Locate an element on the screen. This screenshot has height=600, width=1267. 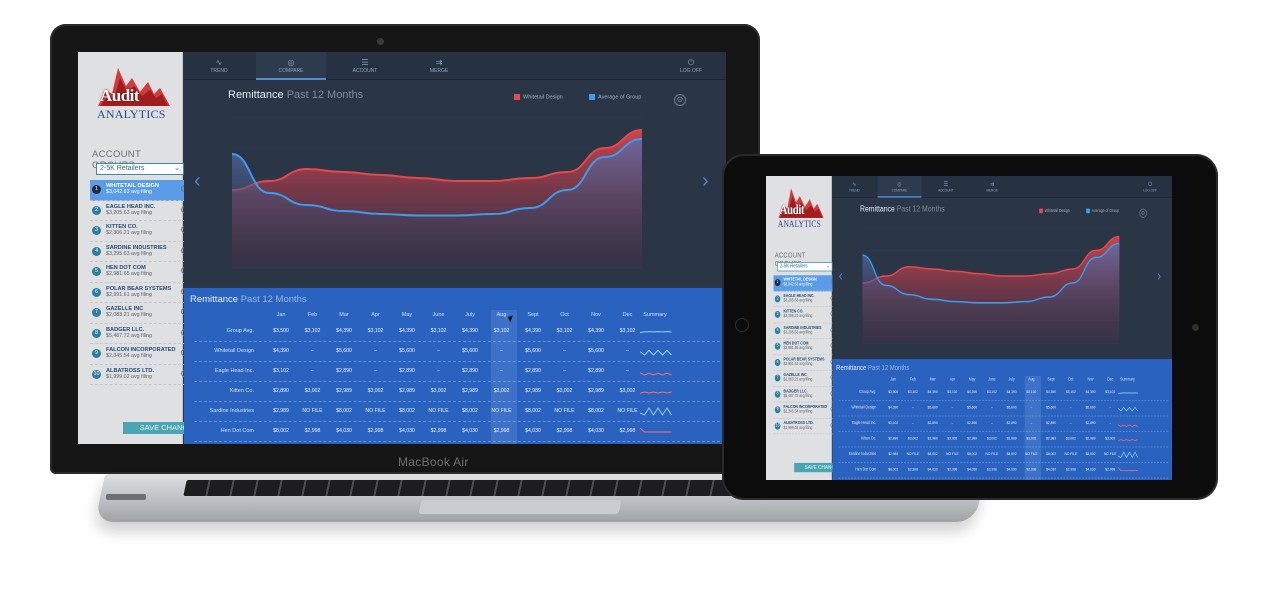
table-cell: $8,002 is located at coordinates (1051, 454).